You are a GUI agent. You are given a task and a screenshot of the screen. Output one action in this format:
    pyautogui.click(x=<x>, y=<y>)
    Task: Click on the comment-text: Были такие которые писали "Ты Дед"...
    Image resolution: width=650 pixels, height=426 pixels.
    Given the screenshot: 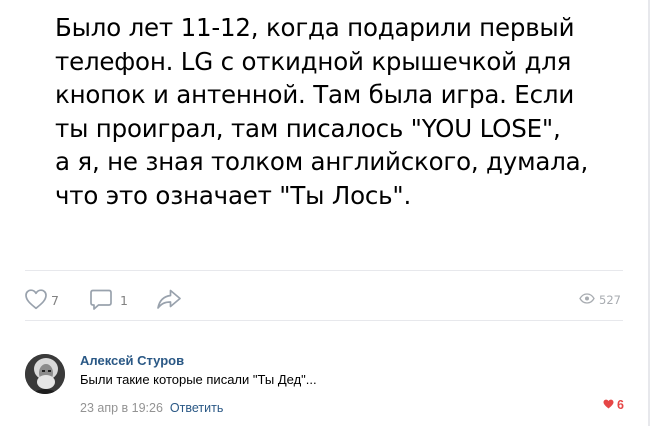 What is the action you would take?
    pyautogui.click(x=198, y=379)
    